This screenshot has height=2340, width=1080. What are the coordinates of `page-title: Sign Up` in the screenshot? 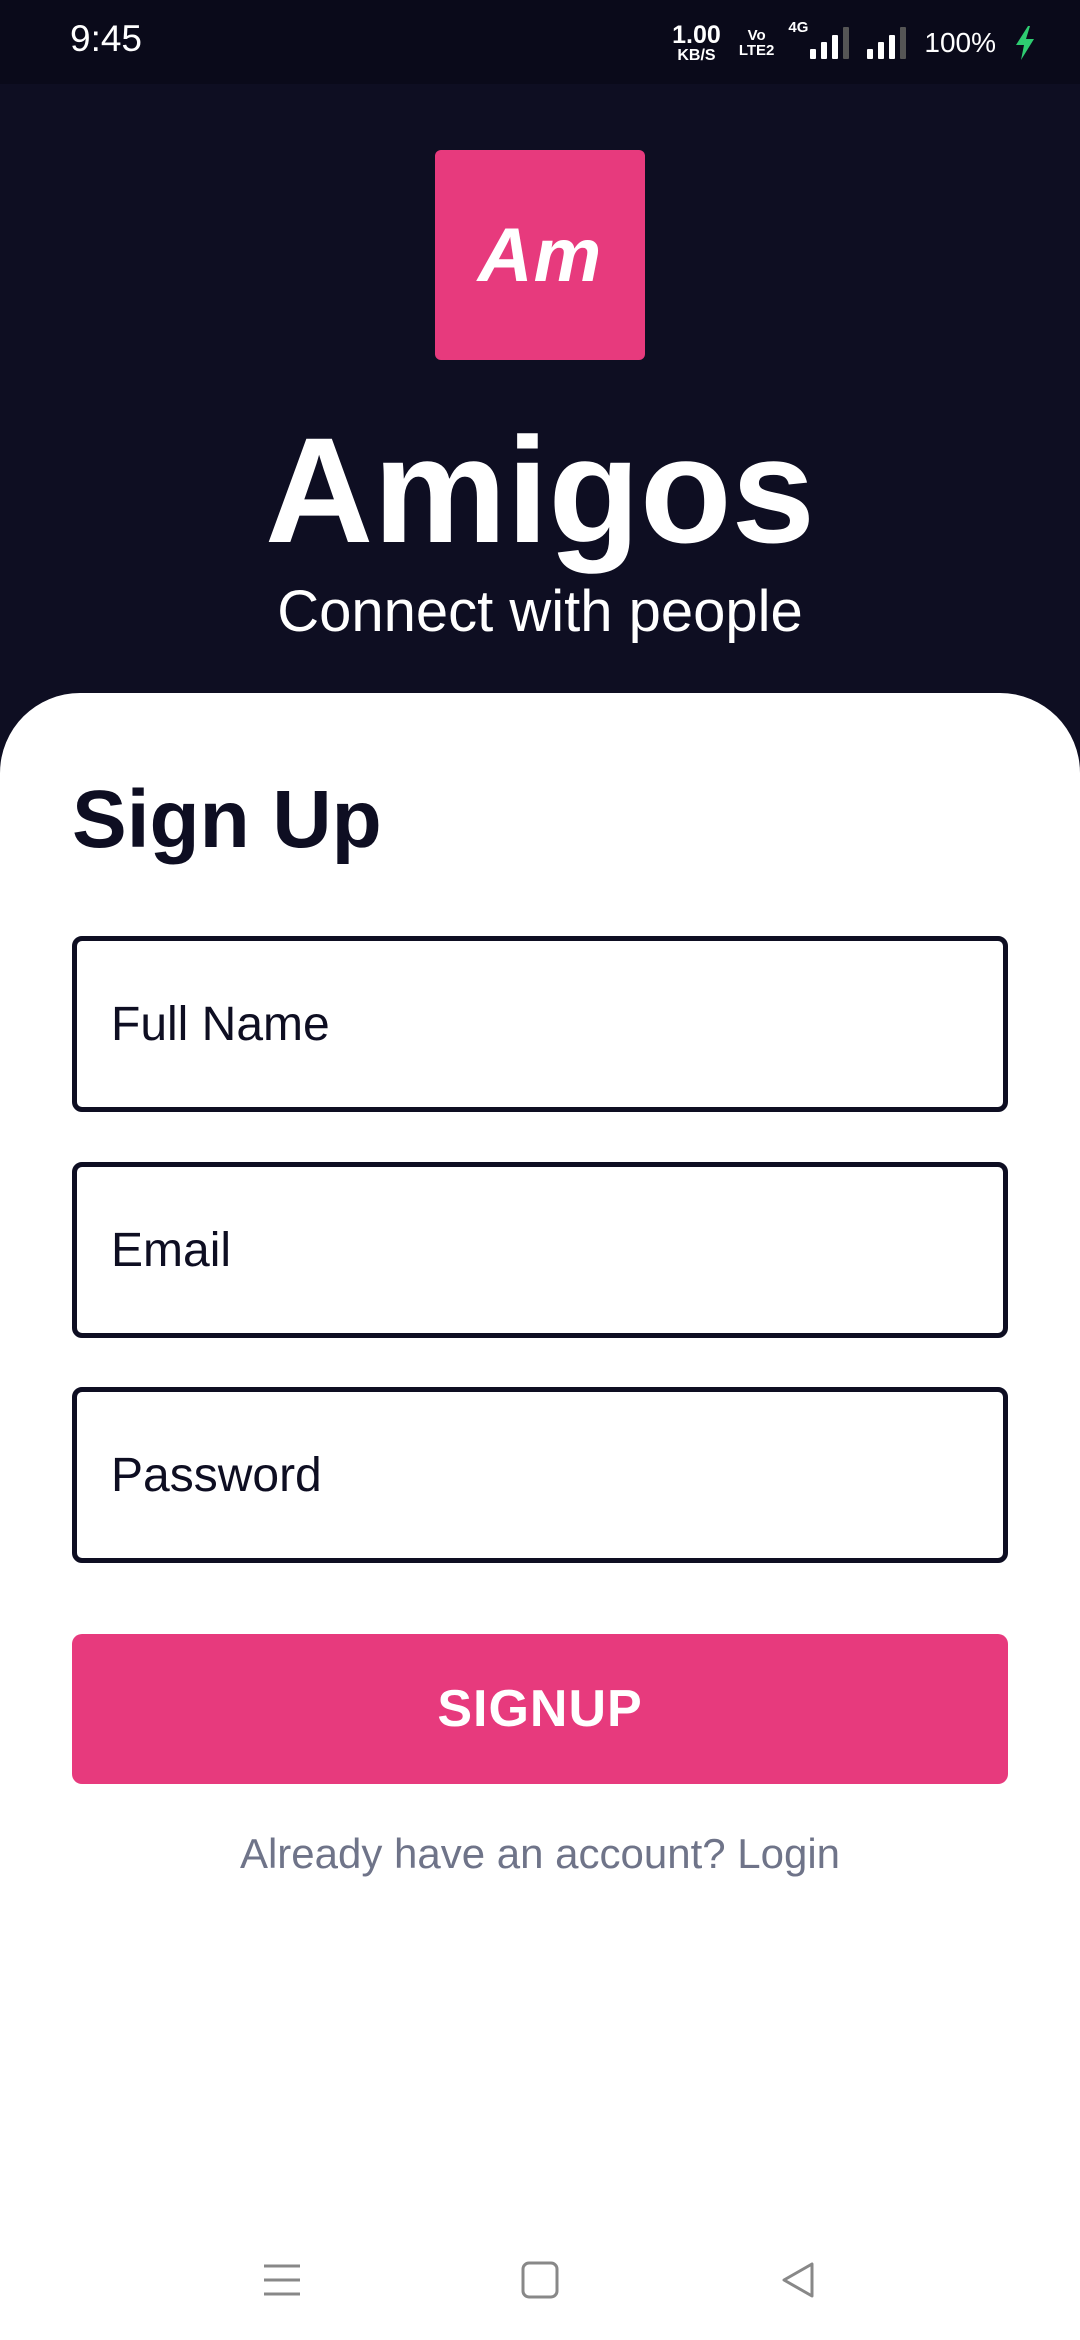 It's located at (227, 819).